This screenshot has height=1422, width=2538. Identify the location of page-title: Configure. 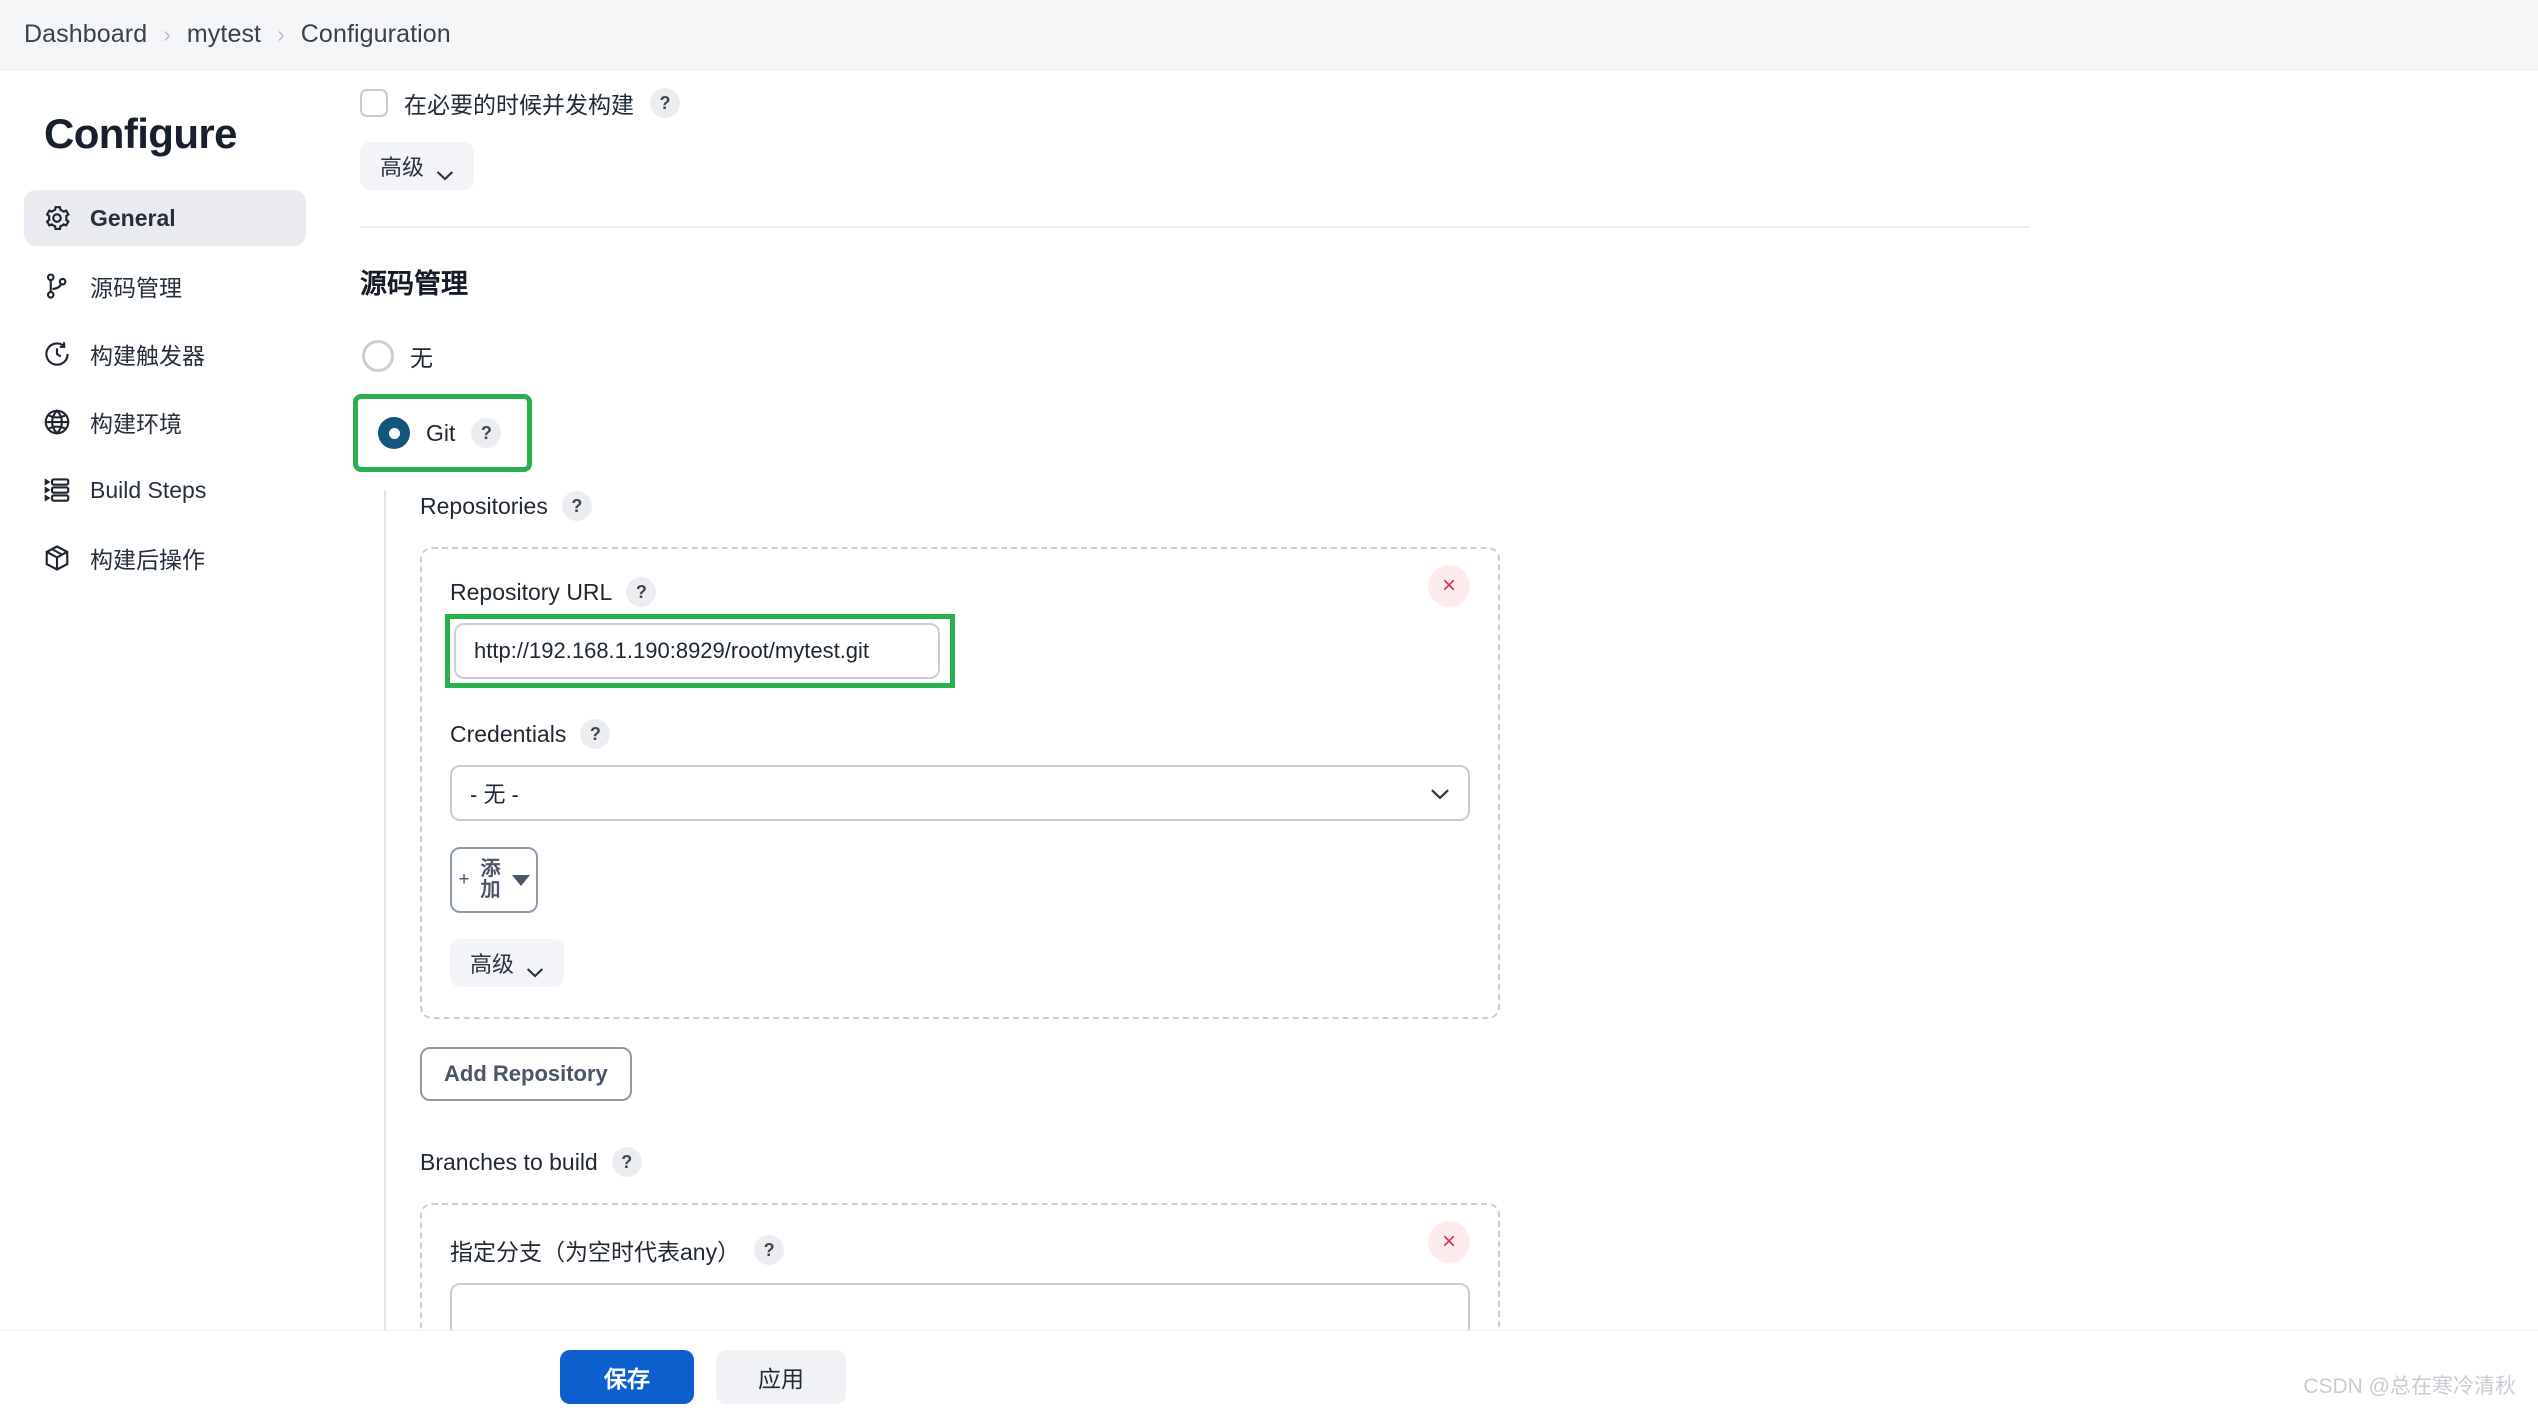
(141, 133).